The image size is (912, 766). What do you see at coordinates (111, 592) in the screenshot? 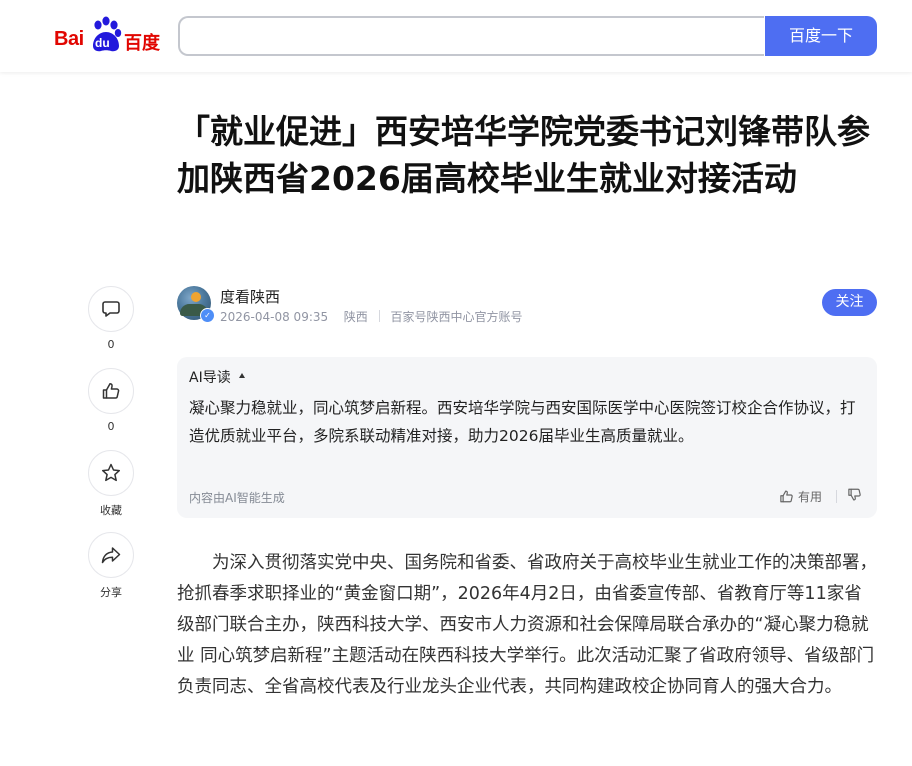
I see `share-label: 分享` at bounding box center [111, 592].